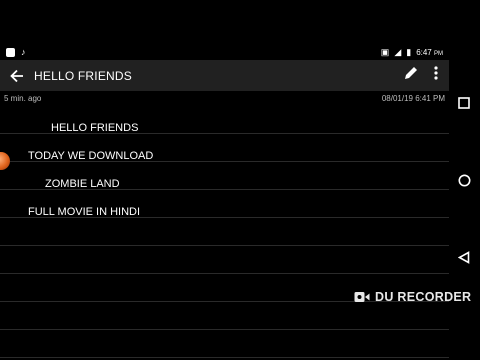  I want to click on home-button, so click(464, 183).